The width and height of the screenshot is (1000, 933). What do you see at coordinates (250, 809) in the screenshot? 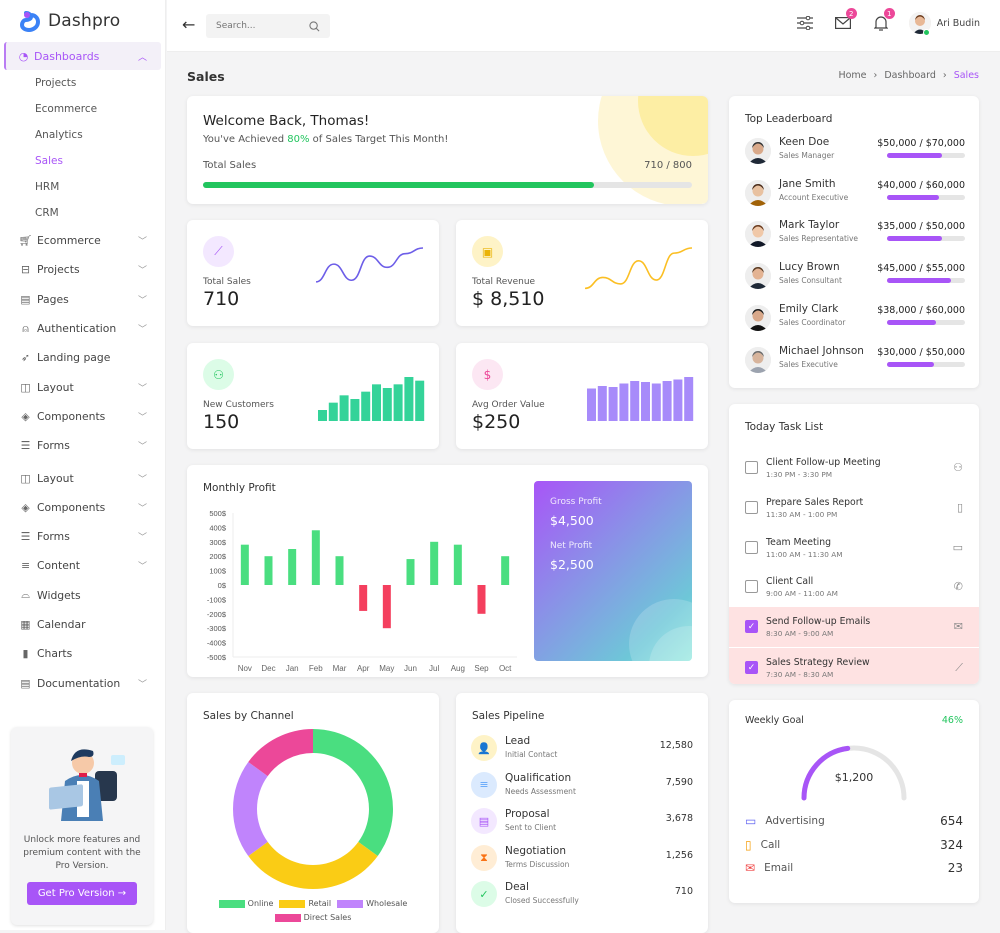
I see `donut-slice-wholesale` at bounding box center [250, 809].